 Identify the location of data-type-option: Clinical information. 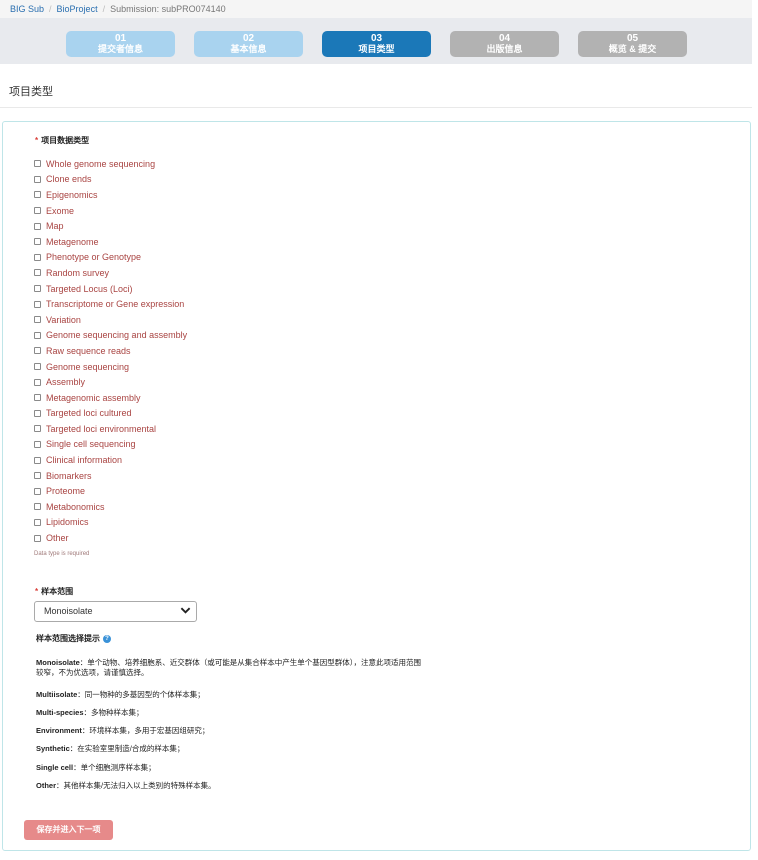
(110, 460).